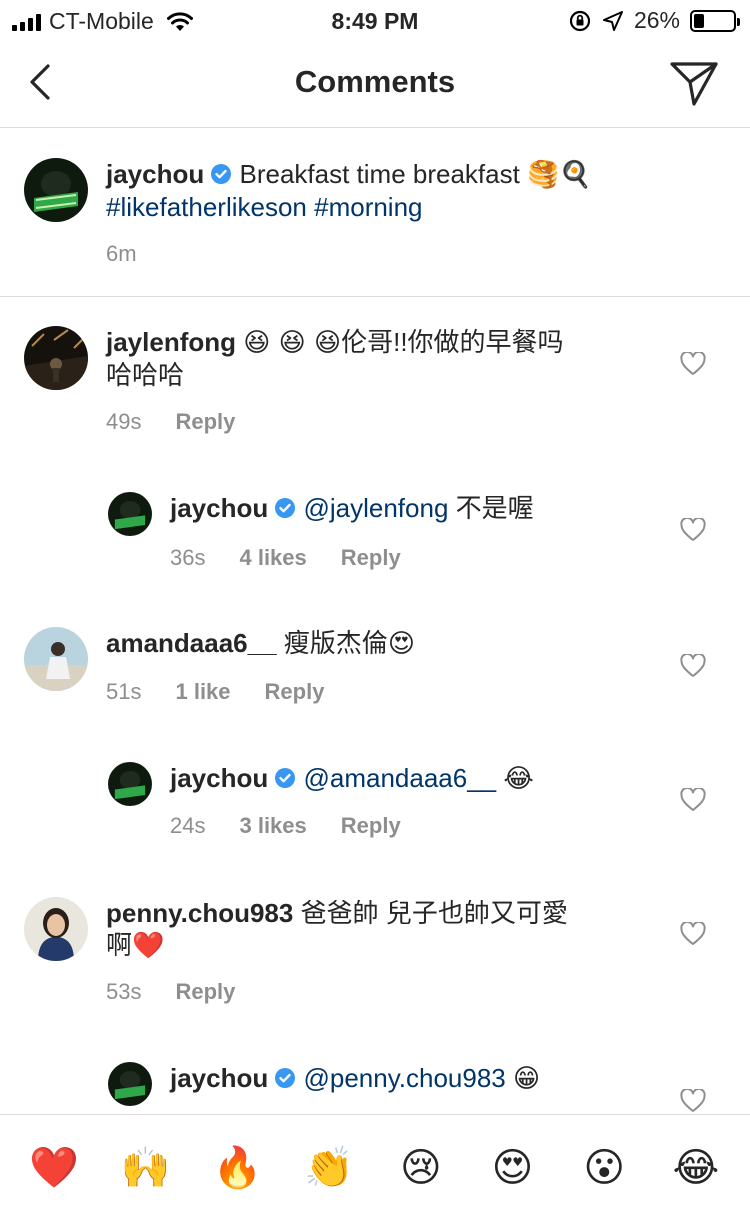 The height and width of the screenshot is (1221, 750). I want to click on comment-text: 爸爸帥 兒子也帥又可愛, so click(434, 913).